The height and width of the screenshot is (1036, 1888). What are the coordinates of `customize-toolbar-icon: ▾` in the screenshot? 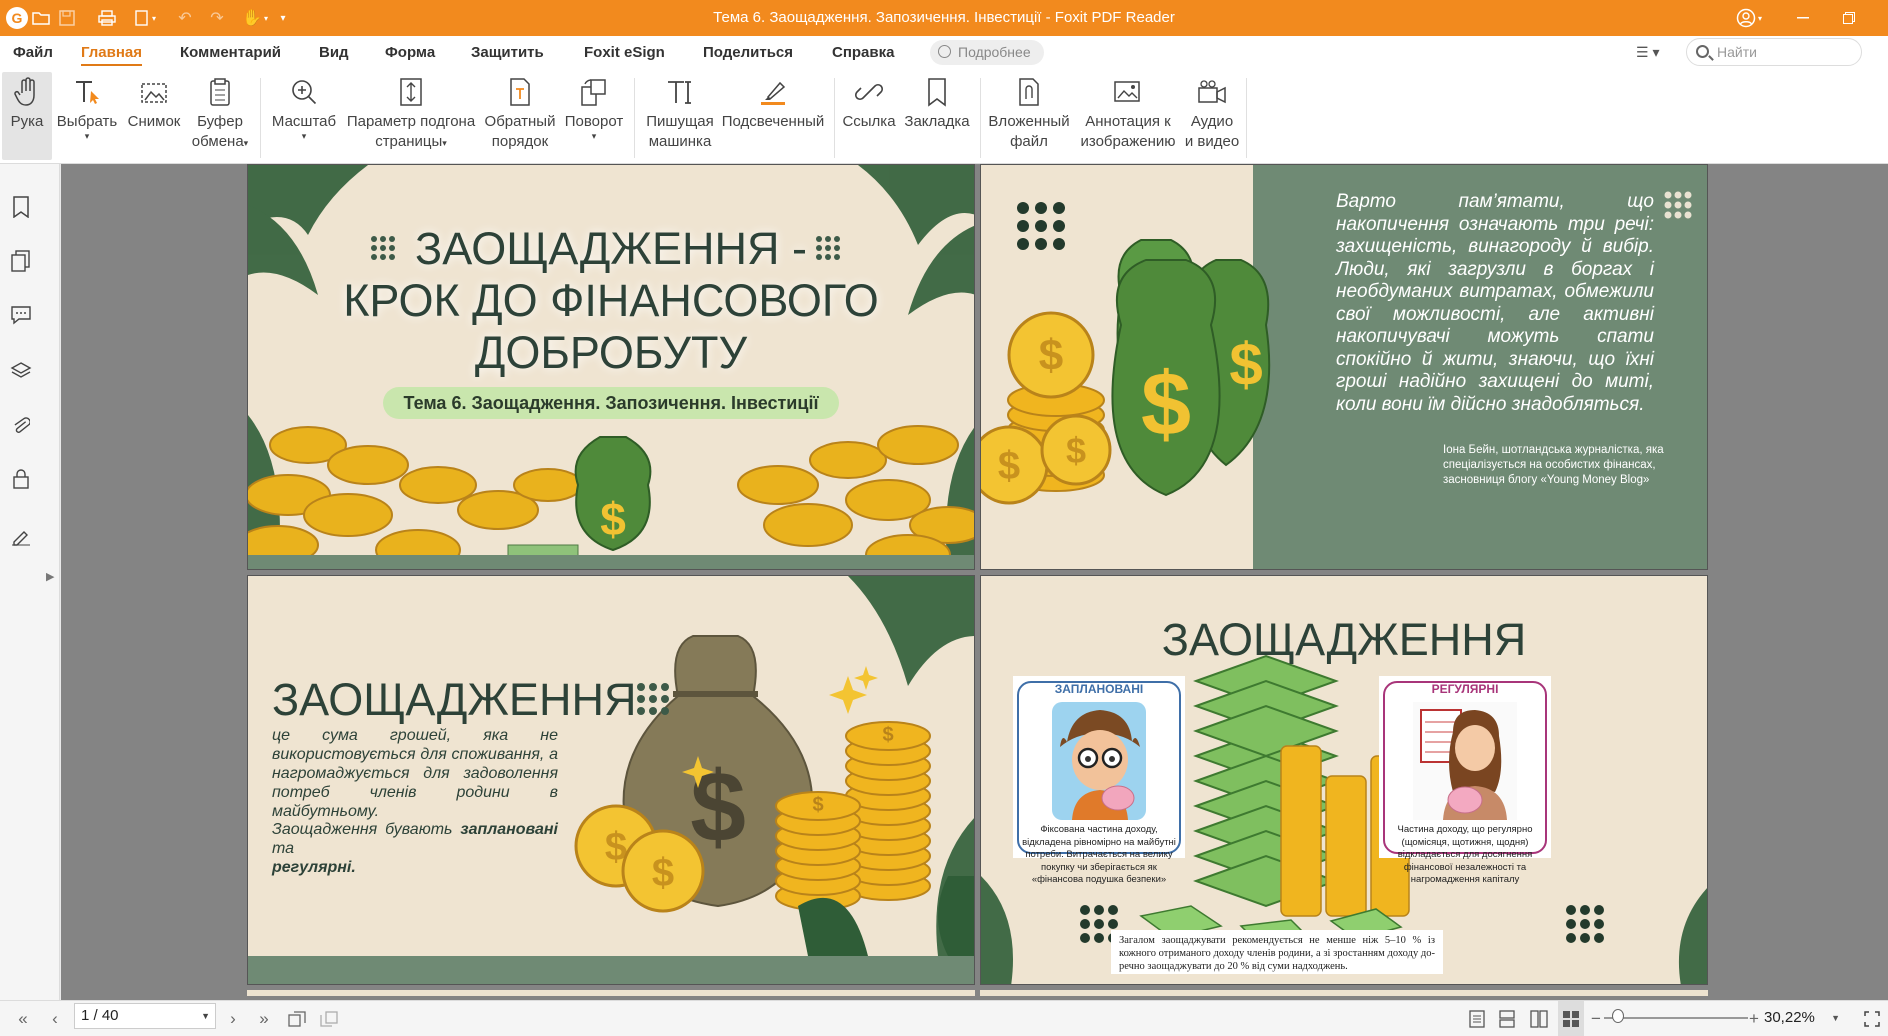 It's located at (283, 18).